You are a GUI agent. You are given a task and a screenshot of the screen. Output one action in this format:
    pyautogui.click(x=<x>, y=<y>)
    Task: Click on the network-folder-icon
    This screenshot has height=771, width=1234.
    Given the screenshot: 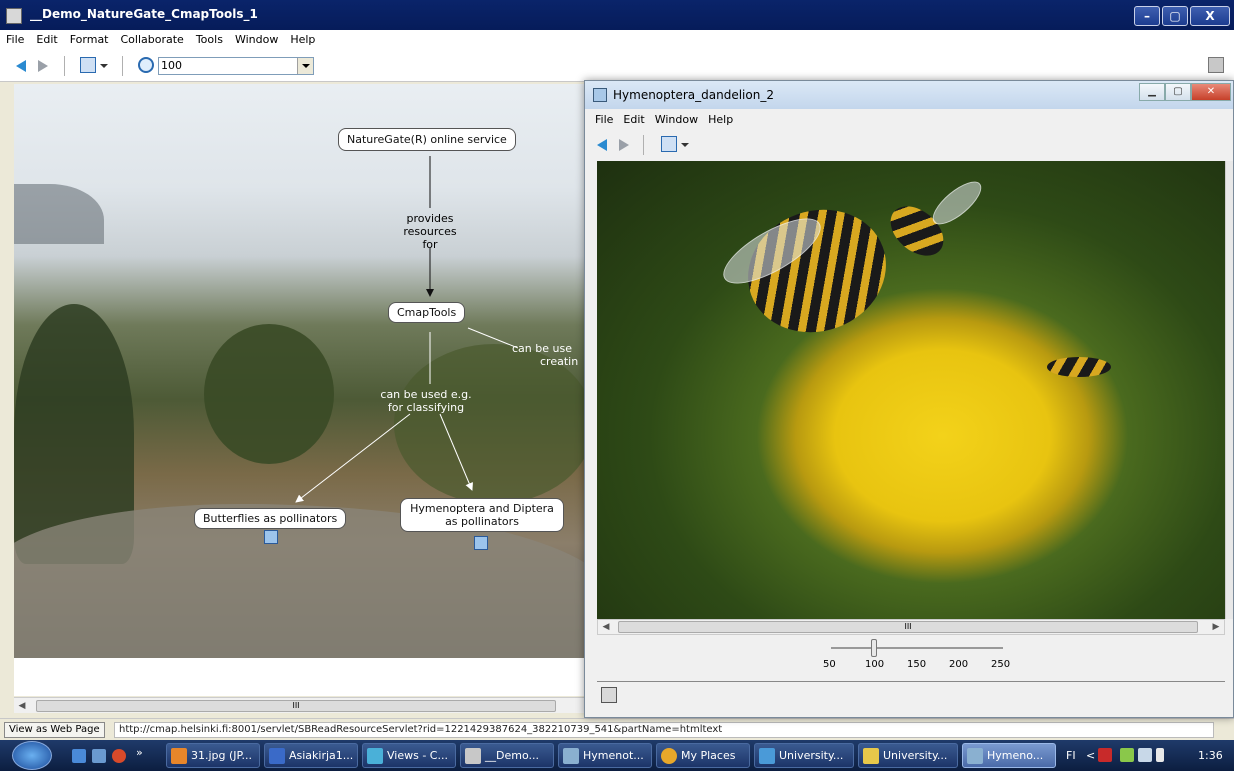 What is the action you would take?
    pyautogui.click(x=767, y=756)
    